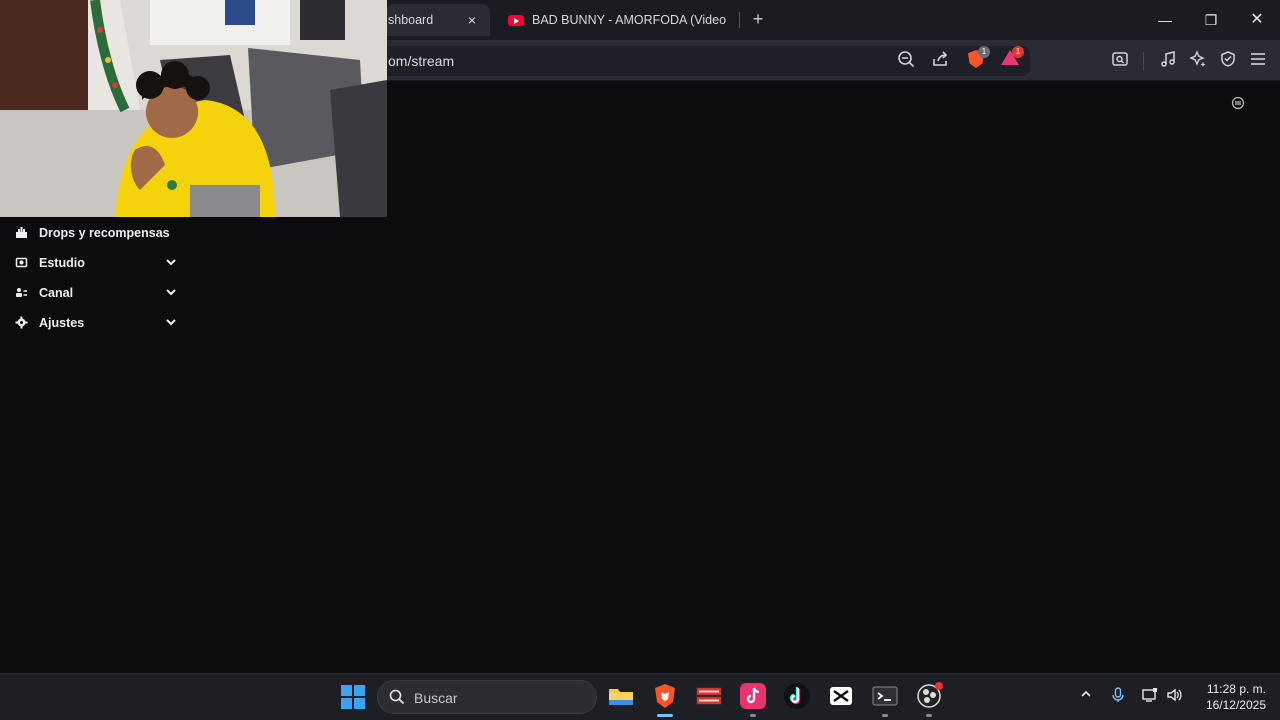 The height and width of the screenshot is (720, 1280). Describe the element at coordinates (841, 696) in the screenshot. I see `capcut-icon` at that location.